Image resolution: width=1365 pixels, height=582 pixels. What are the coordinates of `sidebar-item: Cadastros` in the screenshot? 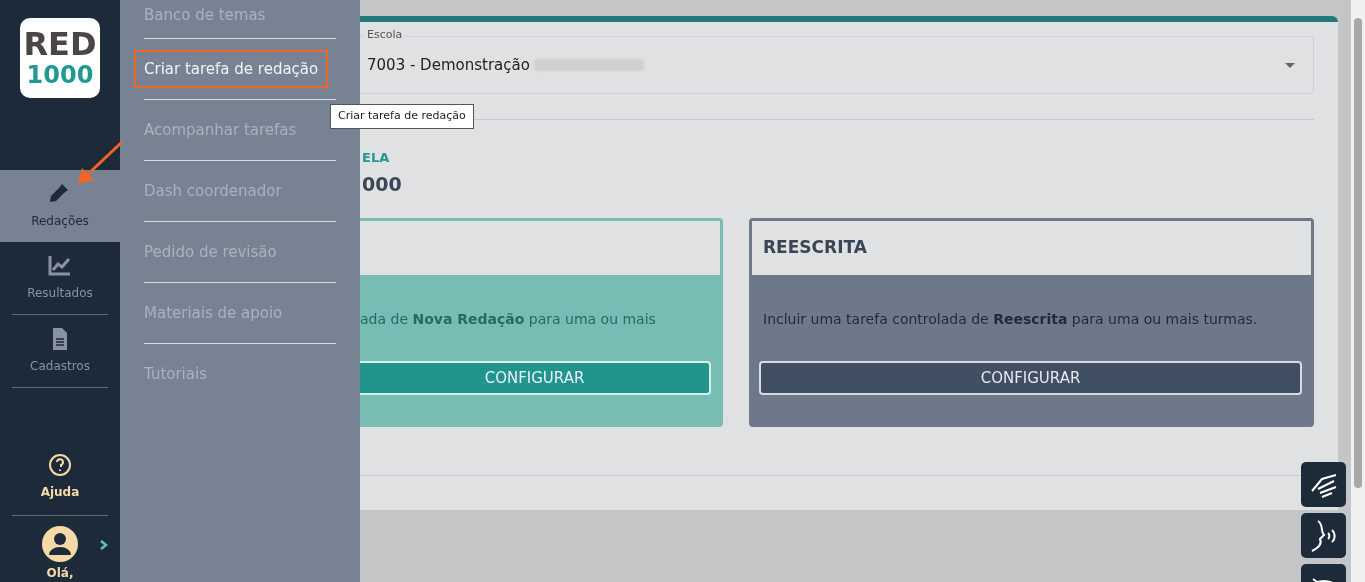 It's located at (60, 351).